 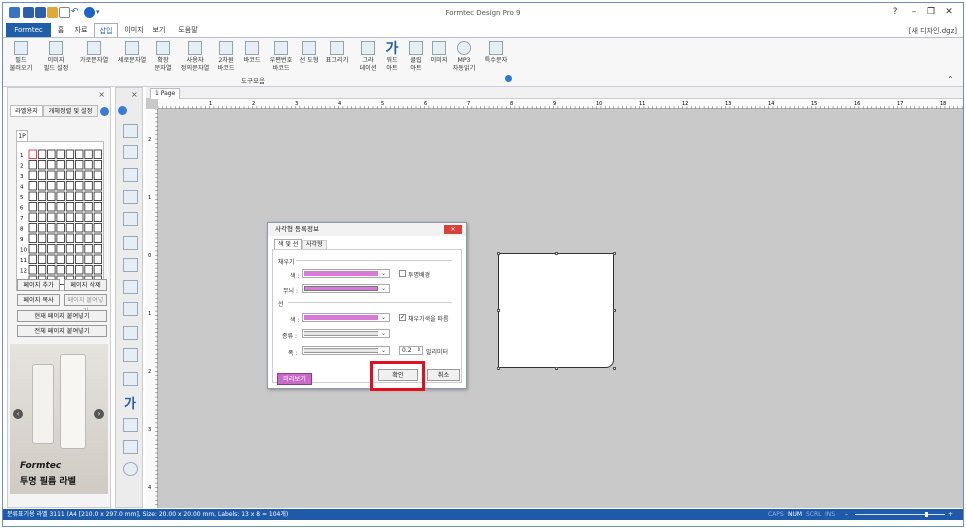 What do you see at coordinates (60, 216) in the screenshot?
I see `label-sheet-preview: 12345678910111213` at bounding box center [60, 216].